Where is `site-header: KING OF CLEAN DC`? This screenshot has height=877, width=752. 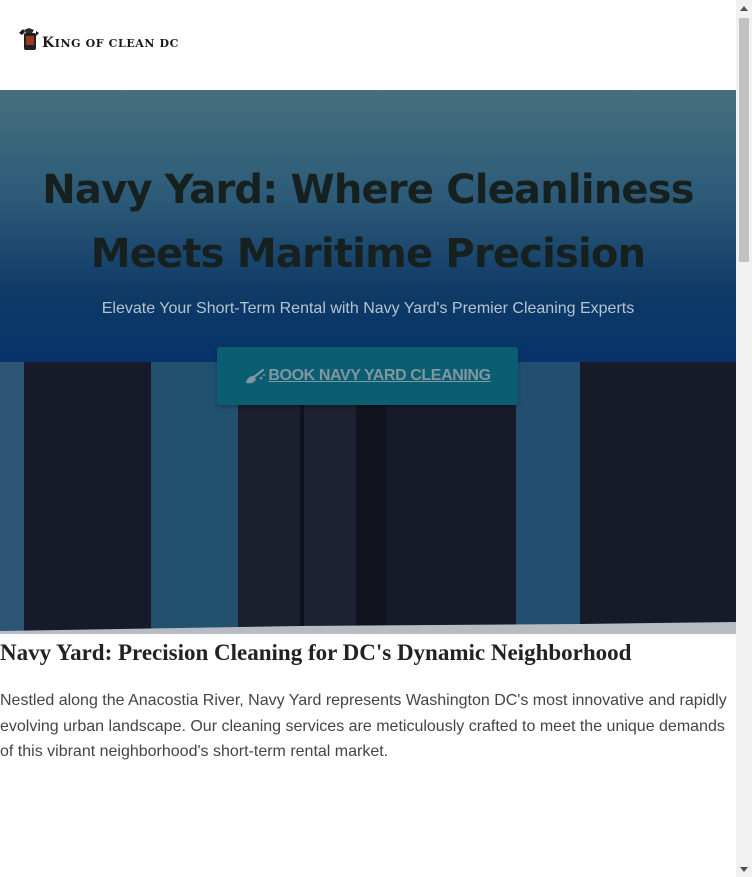
site-header: KING OF CLEAN DC is located at coordinates (368, 45).